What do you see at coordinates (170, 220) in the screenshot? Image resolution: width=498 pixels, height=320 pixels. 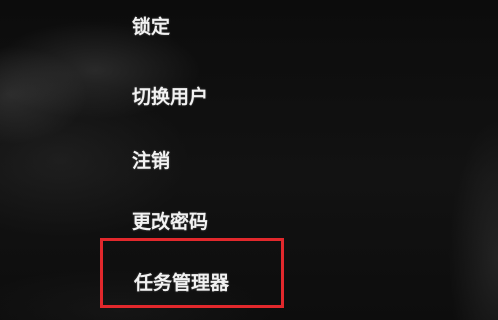 I see `menu-item-change-password: 更改密码` at bounding box center [170, 220].